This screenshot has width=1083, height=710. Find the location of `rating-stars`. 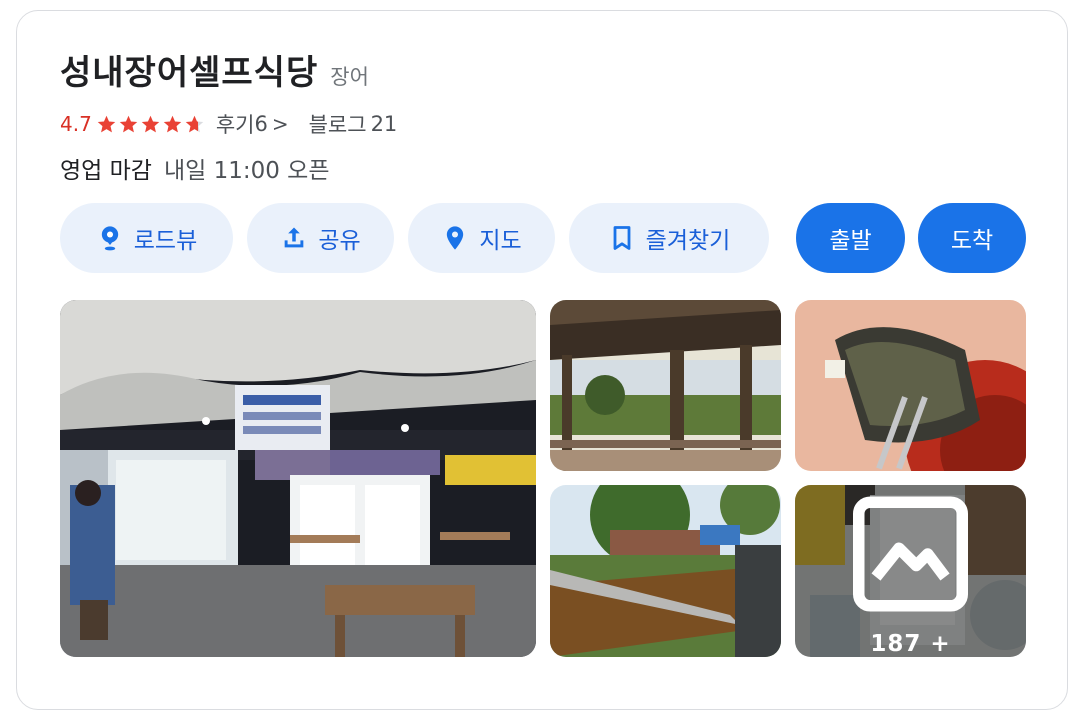

rating-stars is located at coordinates (151, 124).